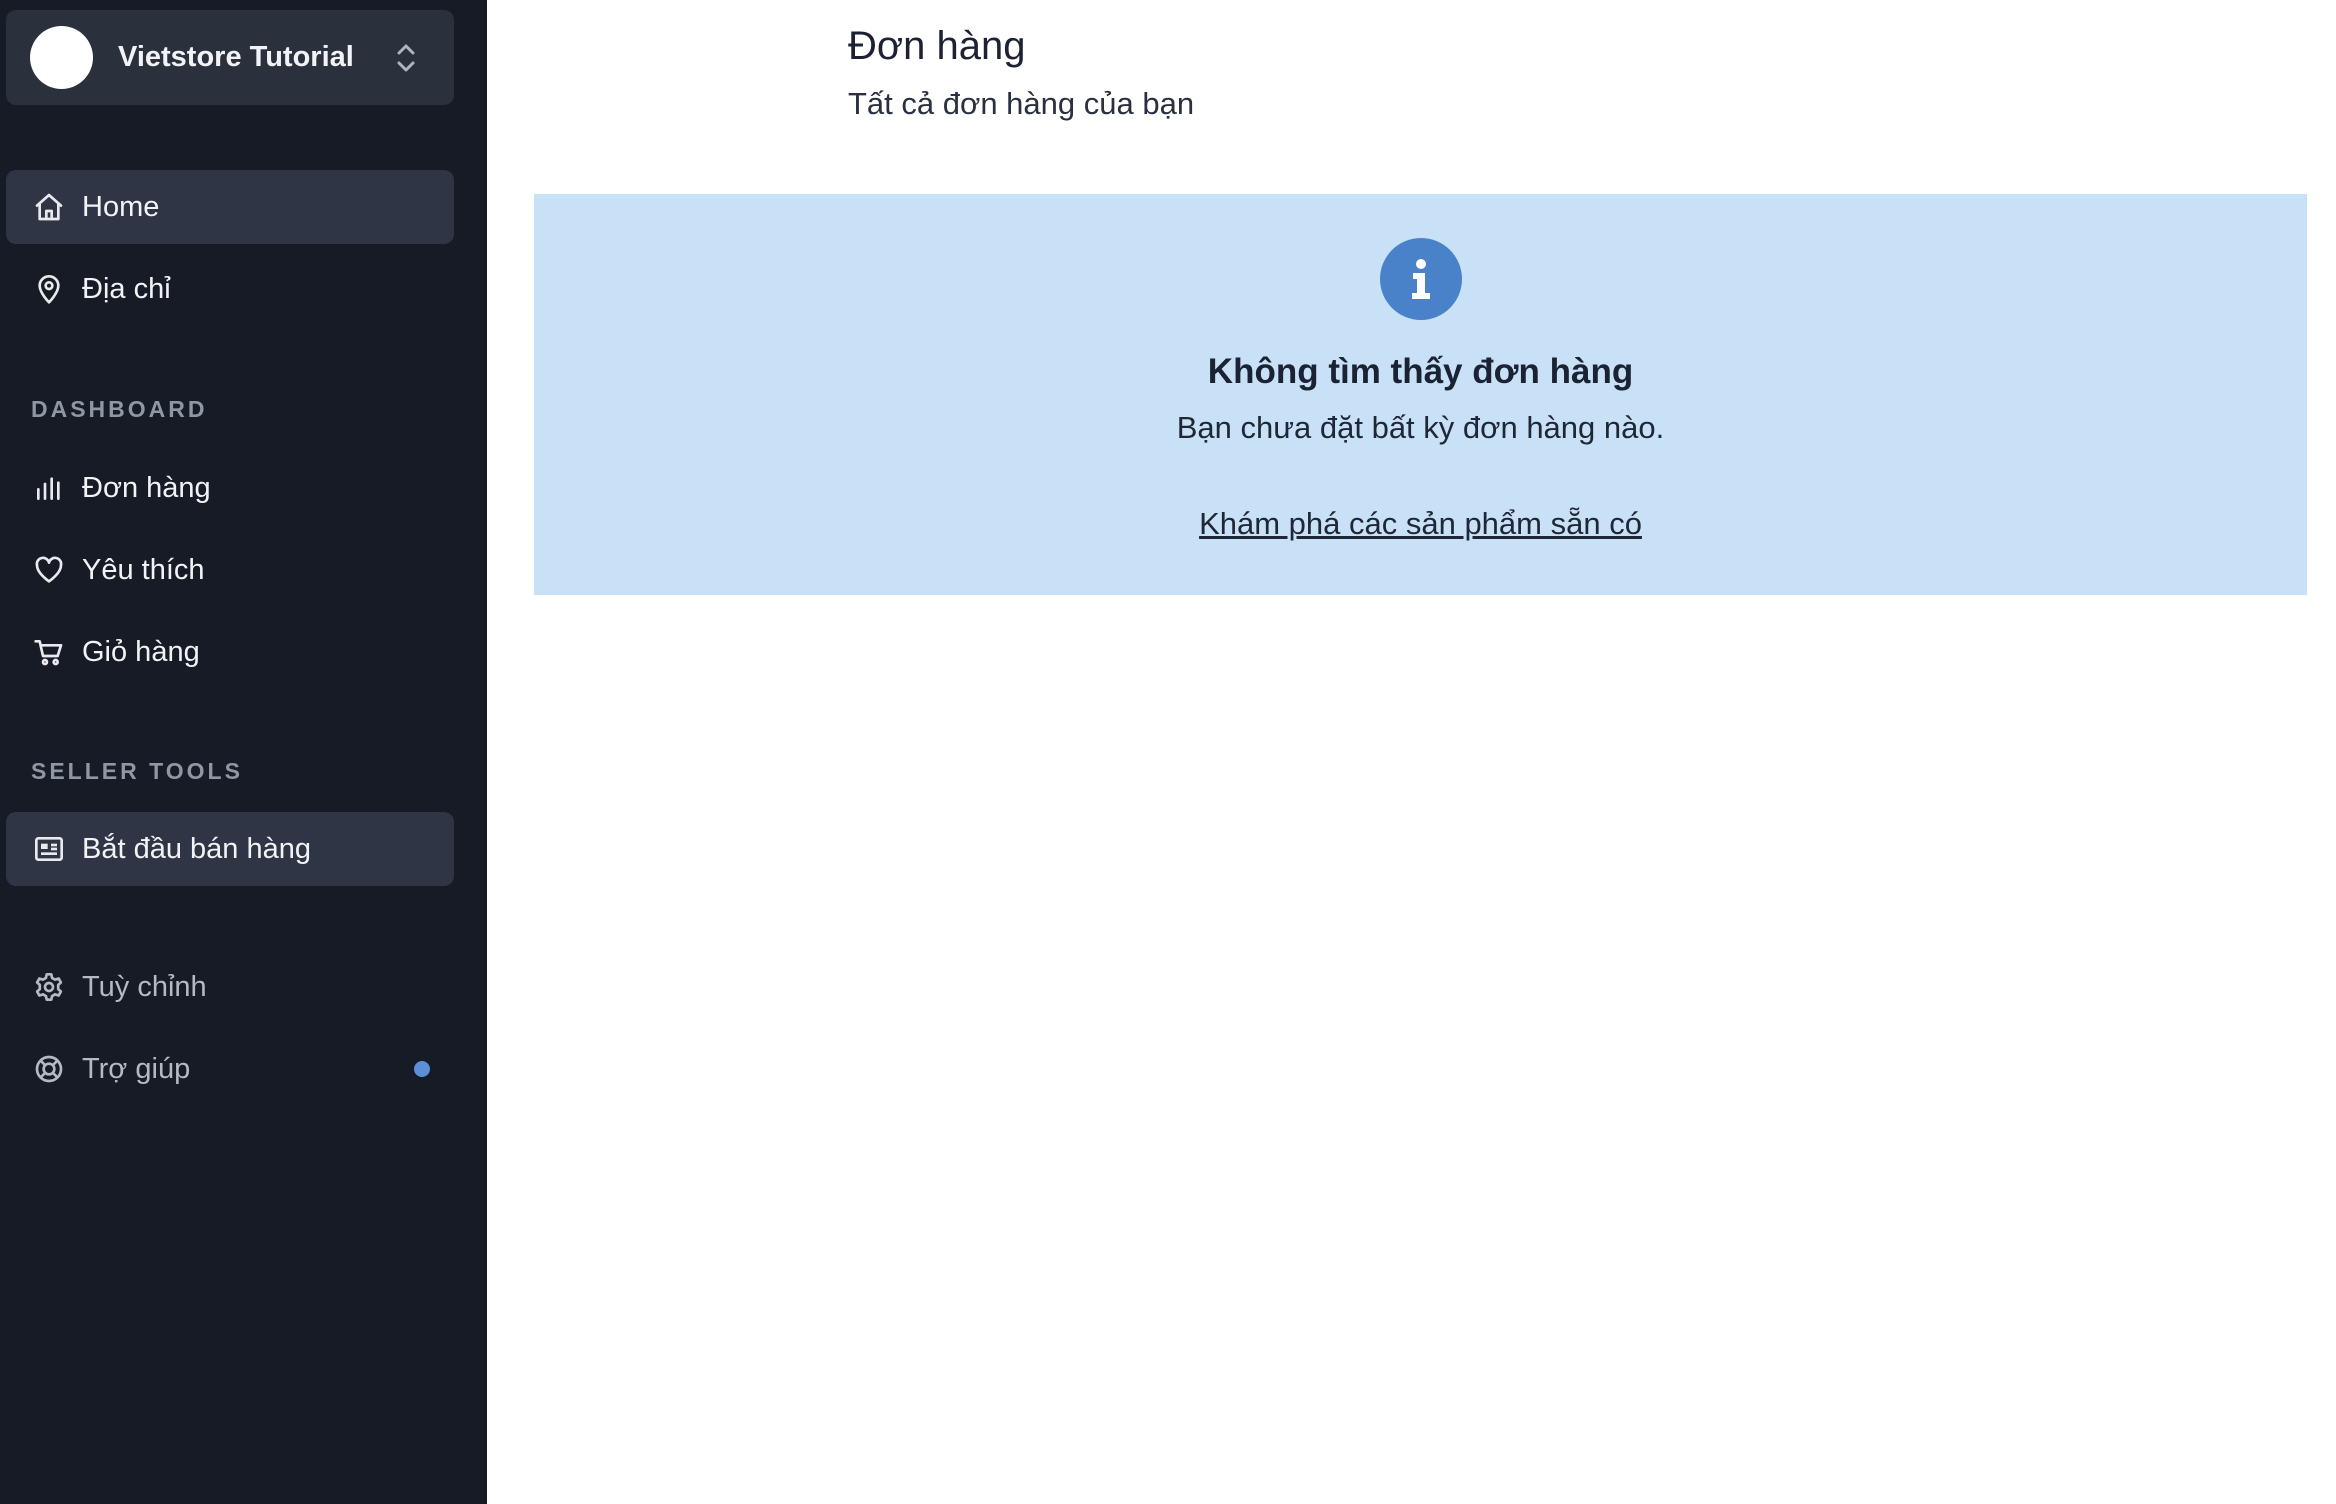  Describe the element at coordinates (137, 771) in the screenshot. I see `section-heading-seller-tools: SELLER TOOLS` at that location.